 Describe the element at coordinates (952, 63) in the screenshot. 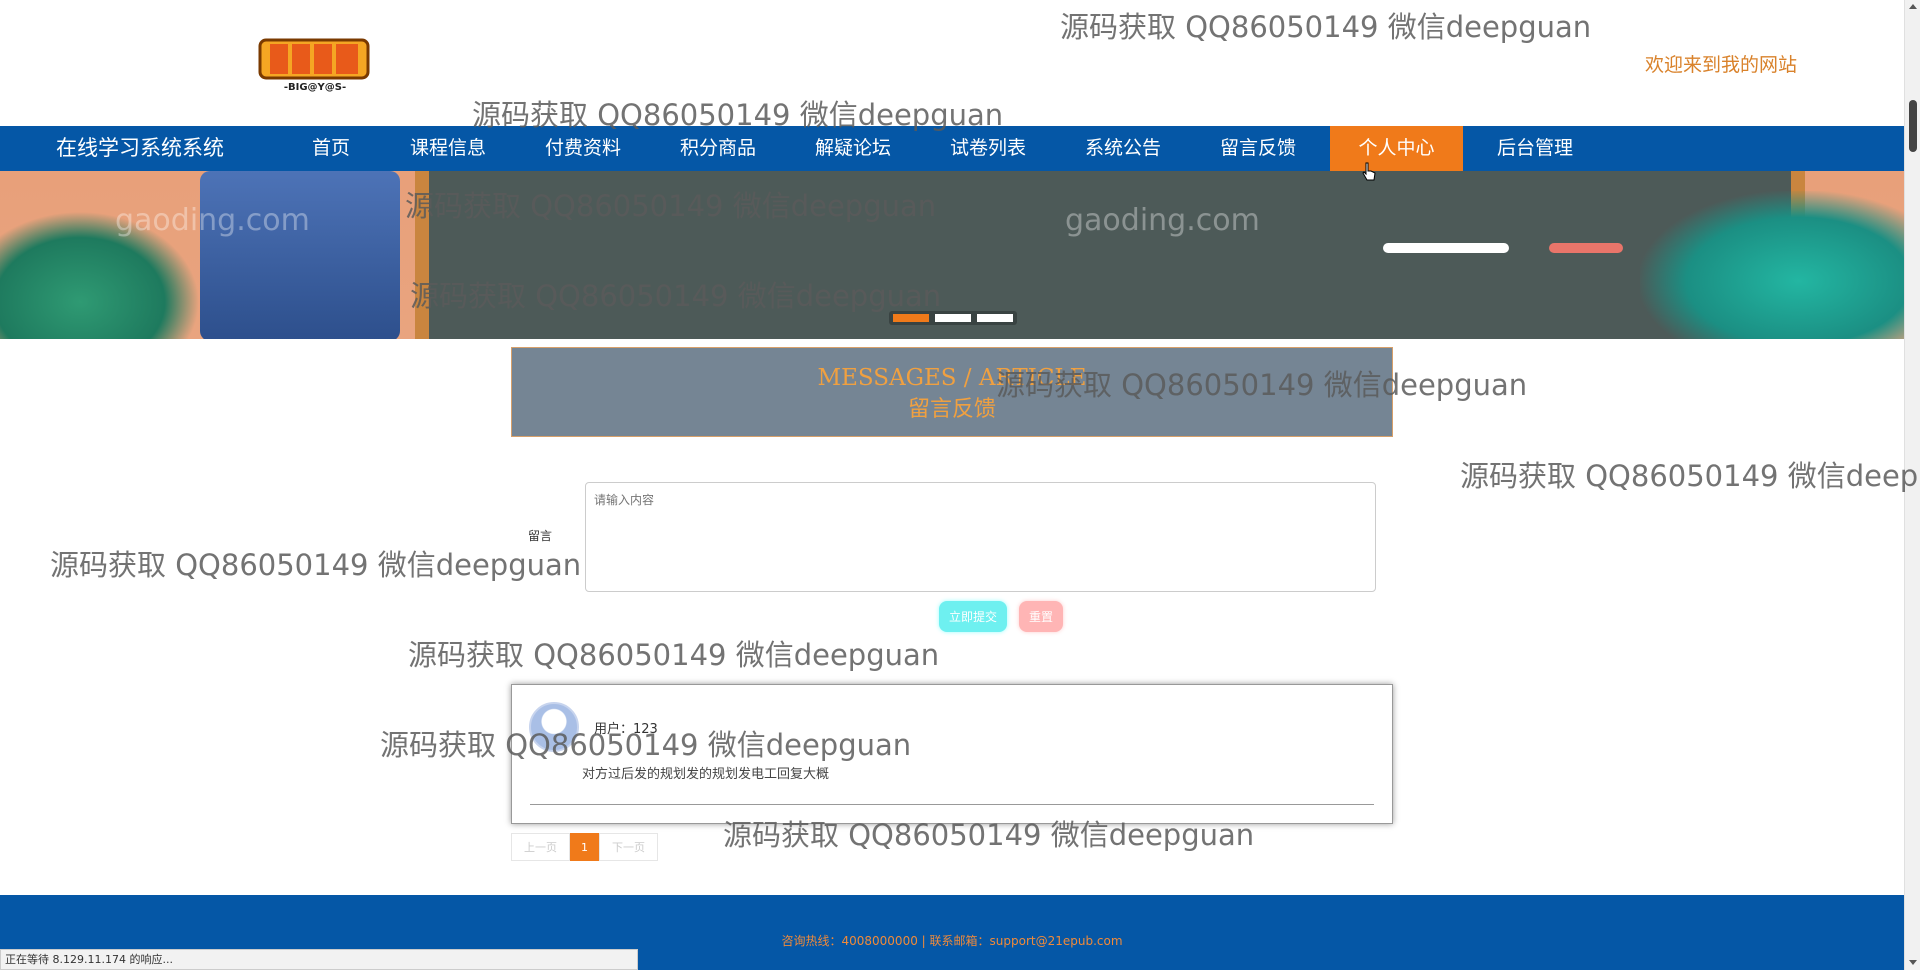

I see `site-header: -BIG@Y@S- 欢迎来到我的网站` at that location.